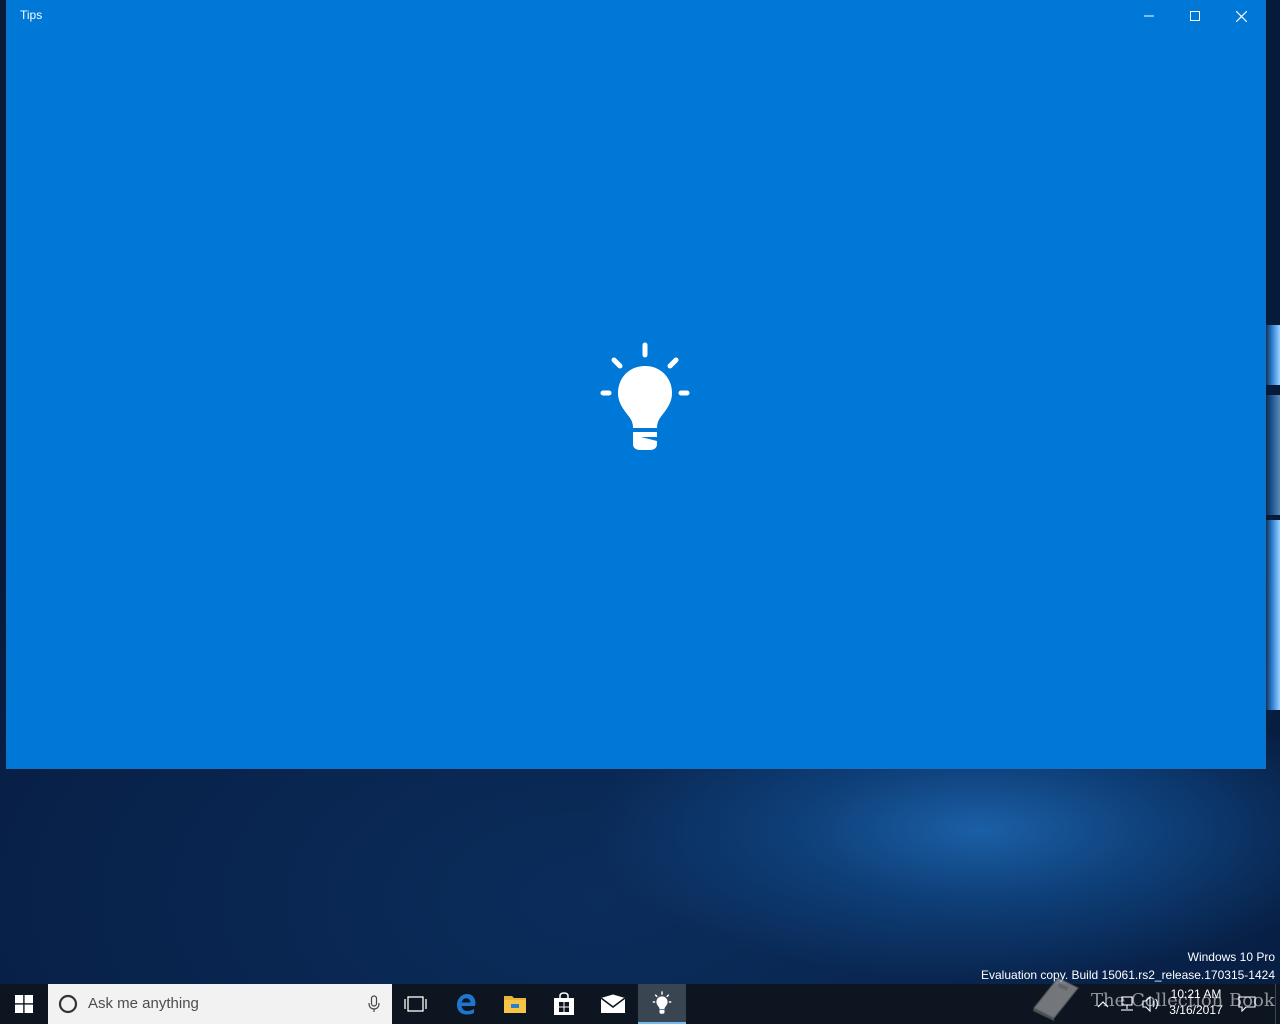  I want to click on collection-book-watermark: The Collection Book, so click(1151, 998).